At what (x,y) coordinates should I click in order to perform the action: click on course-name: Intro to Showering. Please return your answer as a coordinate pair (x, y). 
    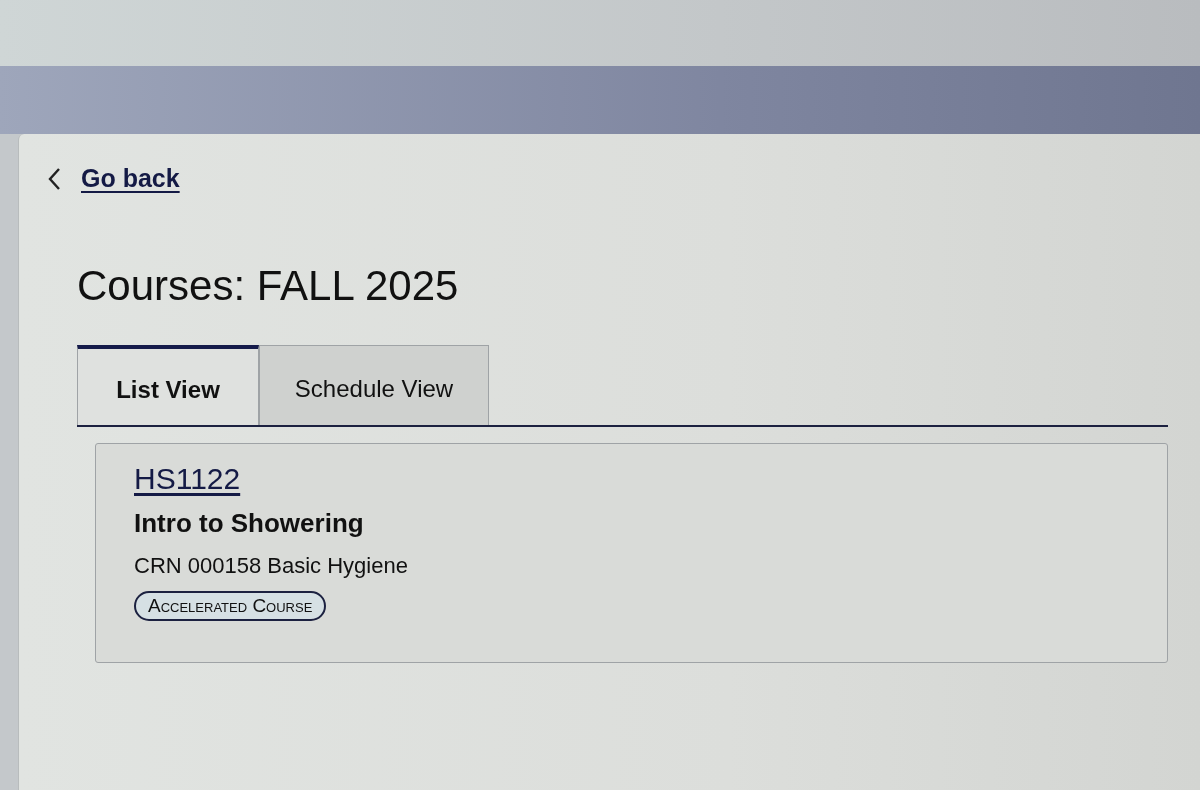
    Looking at the image, I should click on (249, 523).